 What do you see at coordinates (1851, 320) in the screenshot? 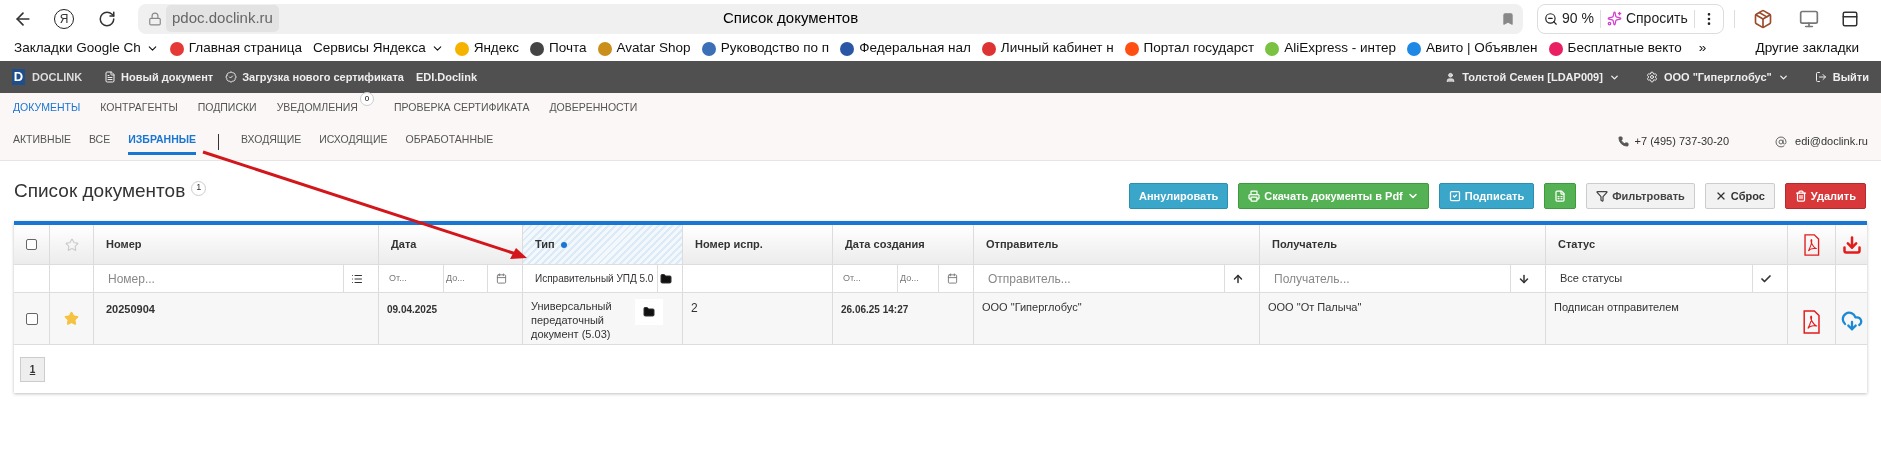
I see `cloud-download-icon` at bounding box center [1851, 320].